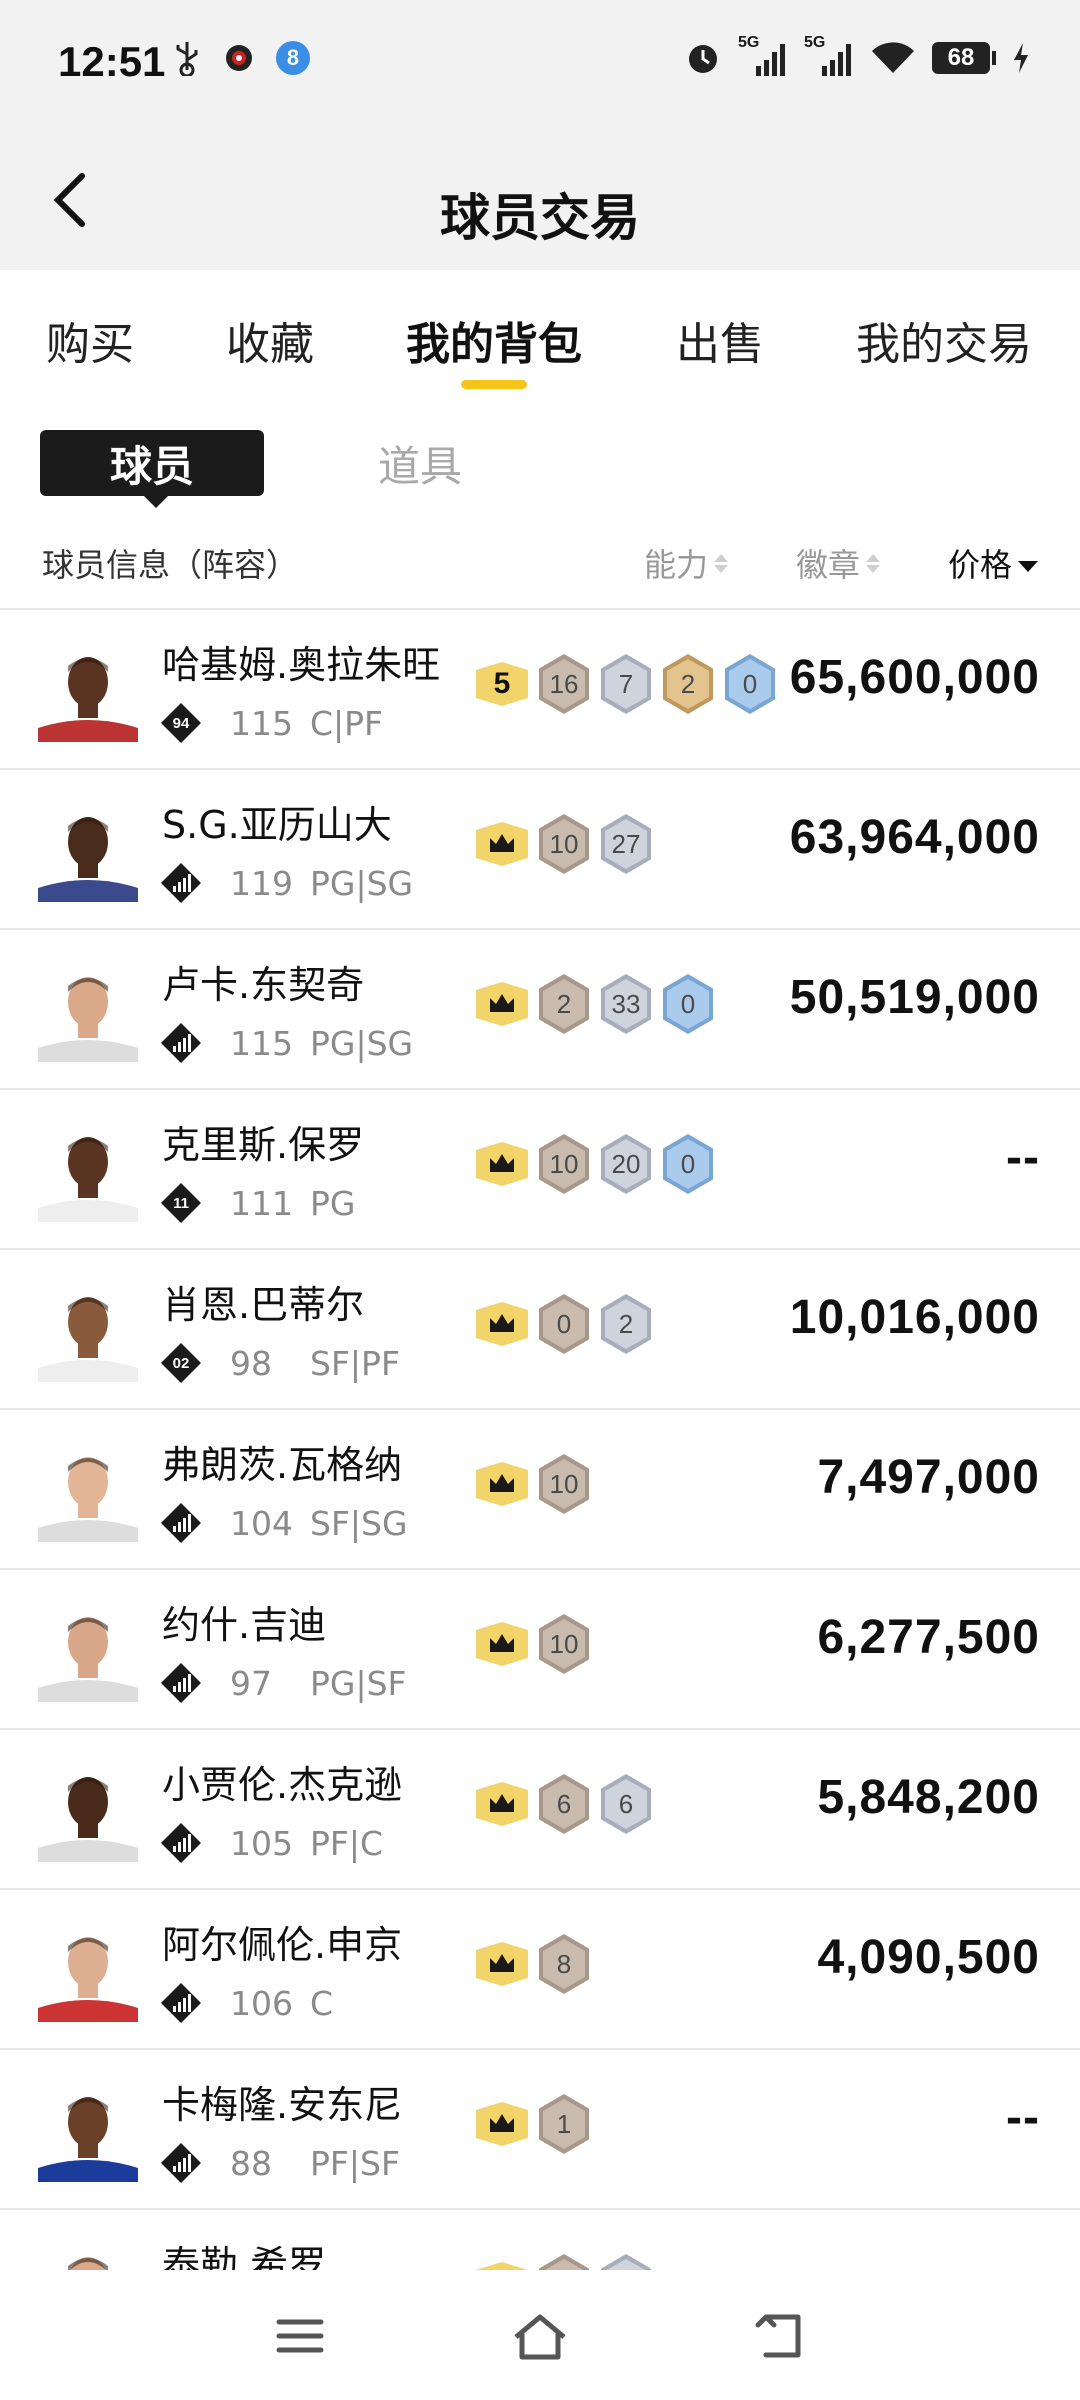  Describe the element at coordinates (780, 2336) in the screenshot. I see `back-nav-button` at that location.